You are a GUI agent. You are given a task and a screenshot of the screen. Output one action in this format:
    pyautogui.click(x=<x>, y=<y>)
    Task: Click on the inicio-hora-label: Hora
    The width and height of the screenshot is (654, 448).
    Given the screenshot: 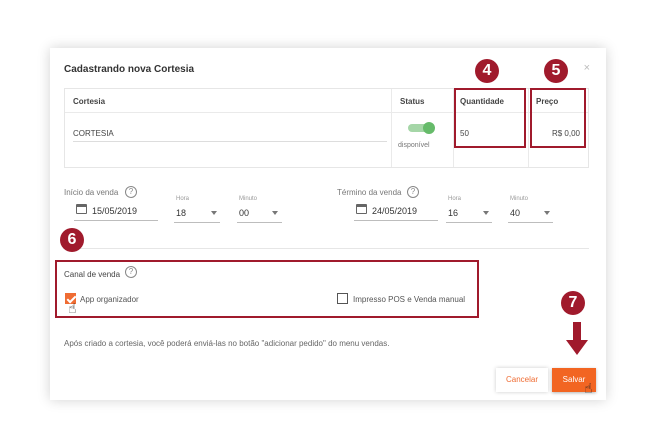 What is the action you would take?
    pyautogui.click(x=183, y=199)
    